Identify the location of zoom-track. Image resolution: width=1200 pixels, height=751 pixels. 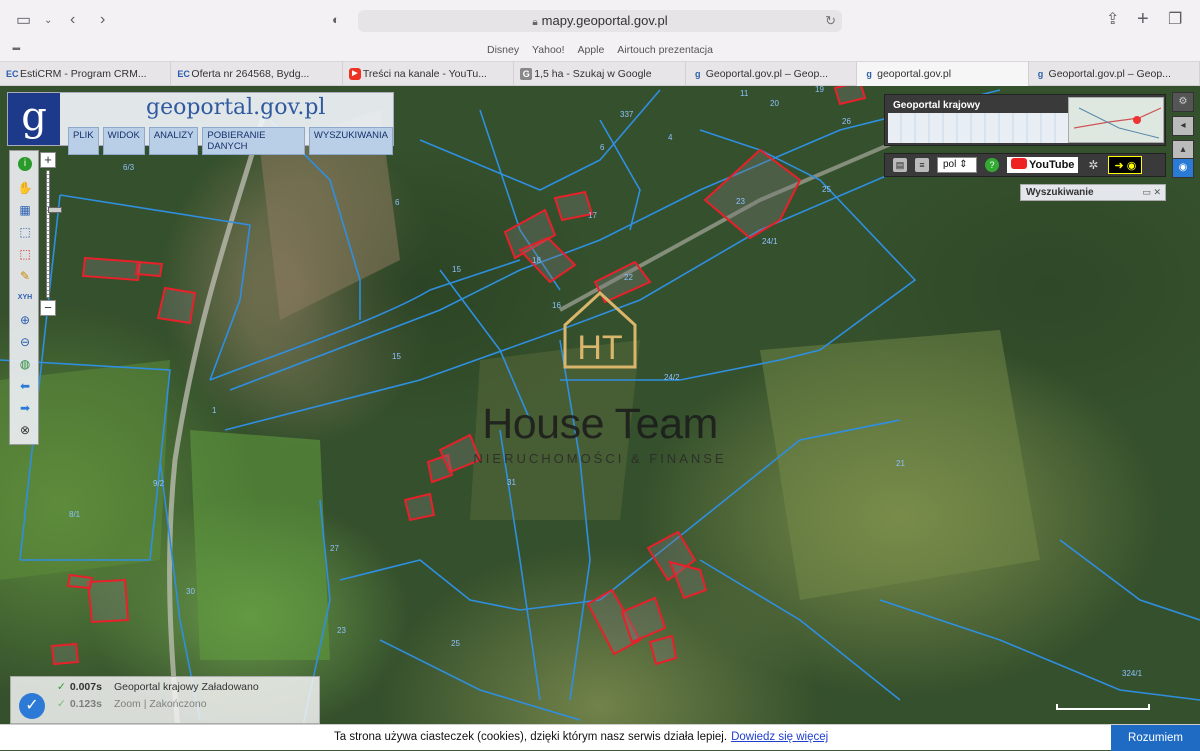
(54, 234).